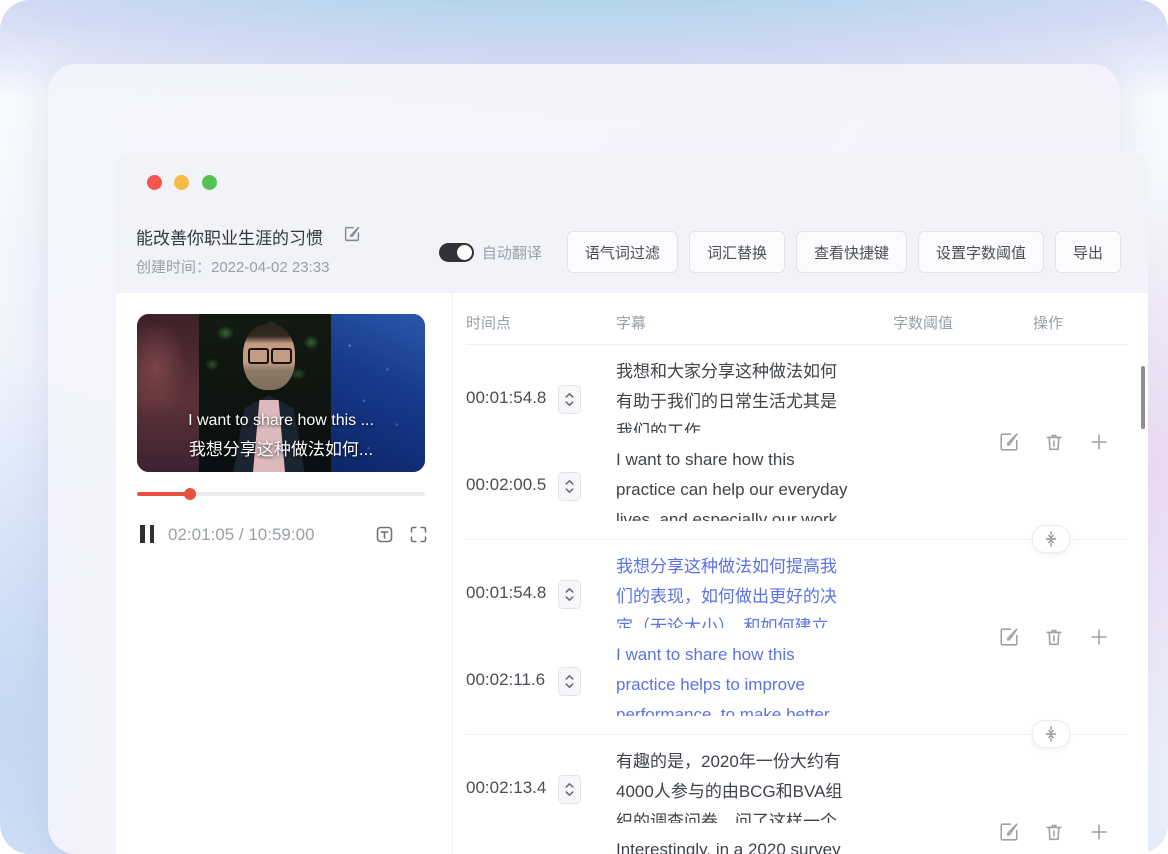 This screenshot has width=1168, height=854. What do you see at coordinates (1048, 323) in the screenshot?
I see `col-header-actions: 操作` at bounding box center [1048, 323].